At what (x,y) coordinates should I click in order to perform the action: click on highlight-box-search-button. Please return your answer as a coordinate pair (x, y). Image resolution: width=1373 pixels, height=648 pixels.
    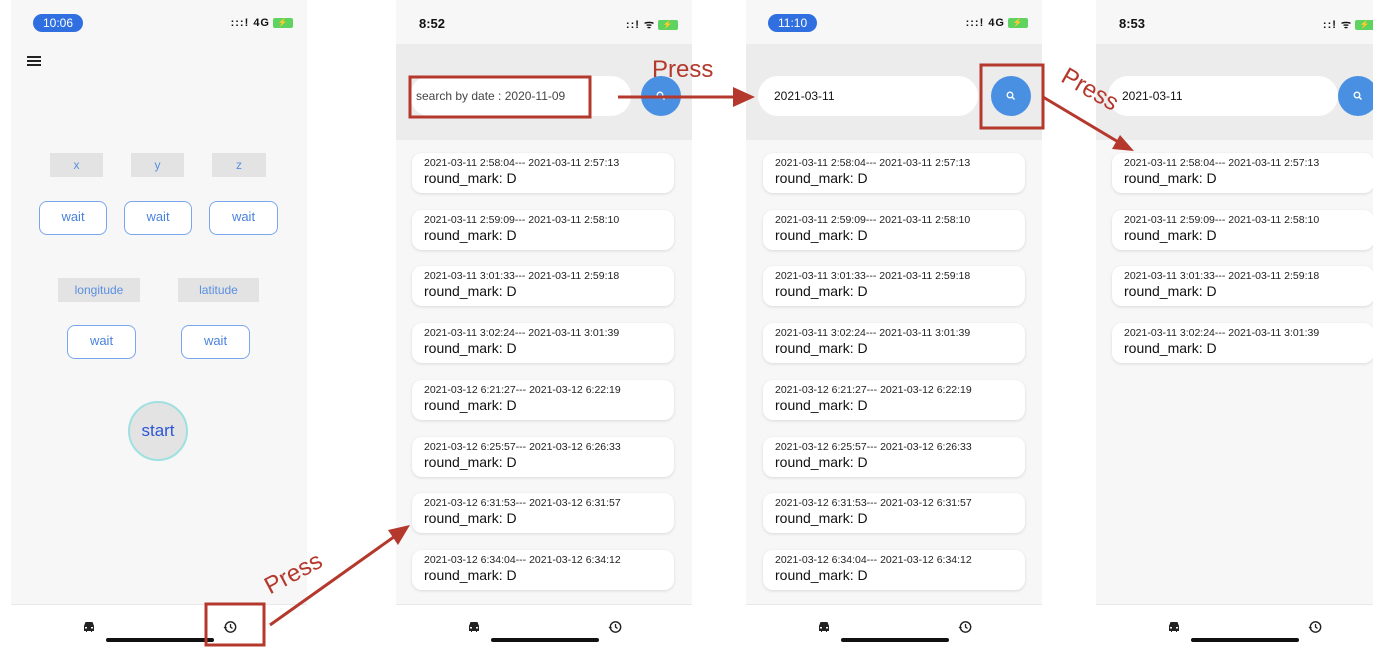
    Looking at the image, I should click on (1012, 96).